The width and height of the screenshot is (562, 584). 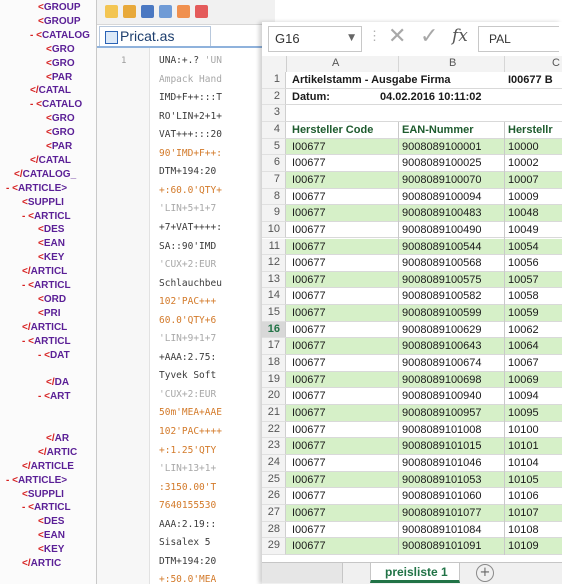 What do you see at coordinates (274, 247) in the screenshot?
I see `row-header: 11` at bounding box center [274, 247].